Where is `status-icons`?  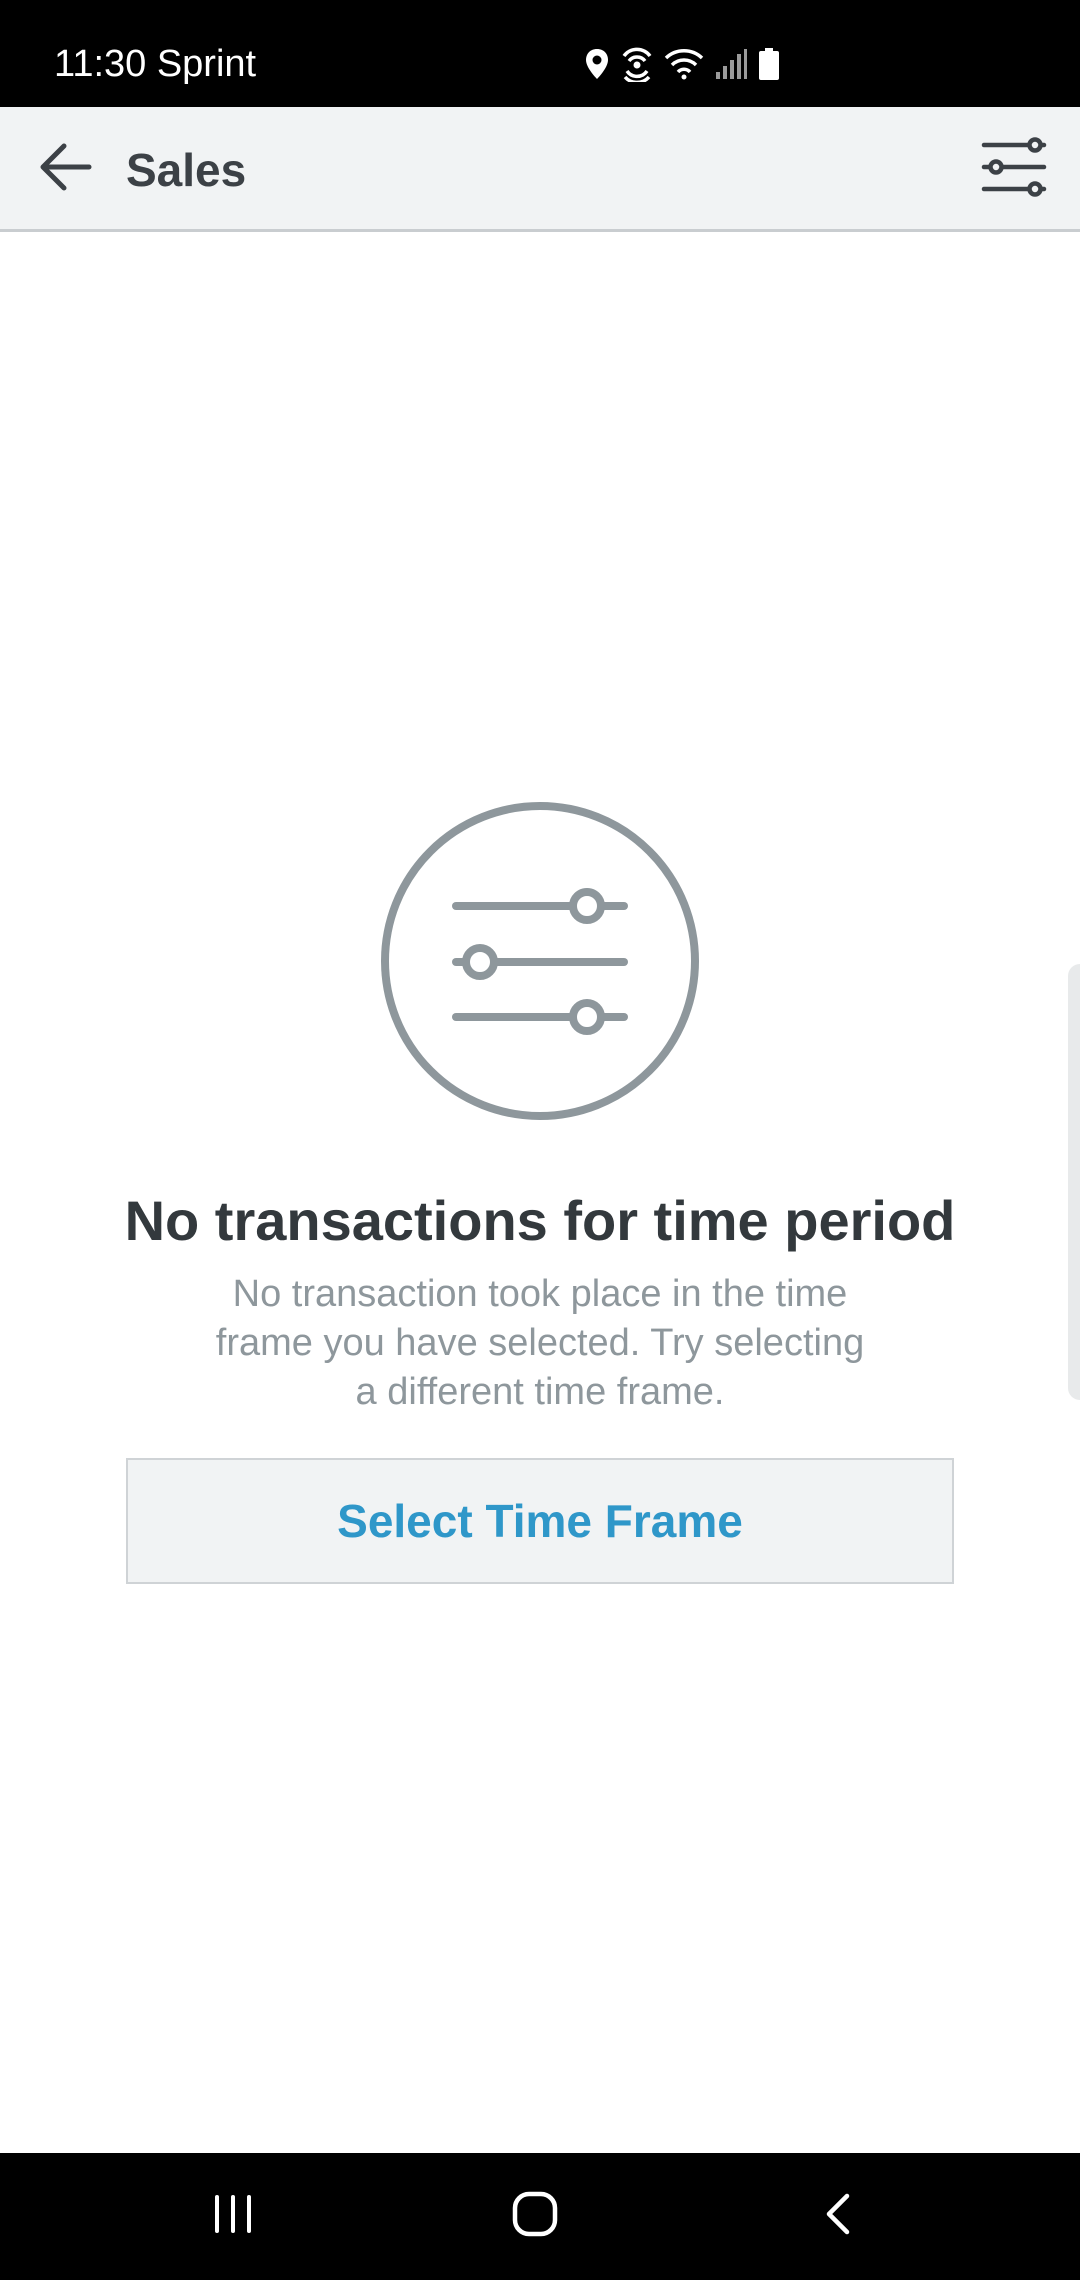
status-icons is located at coordinates (682, 64).